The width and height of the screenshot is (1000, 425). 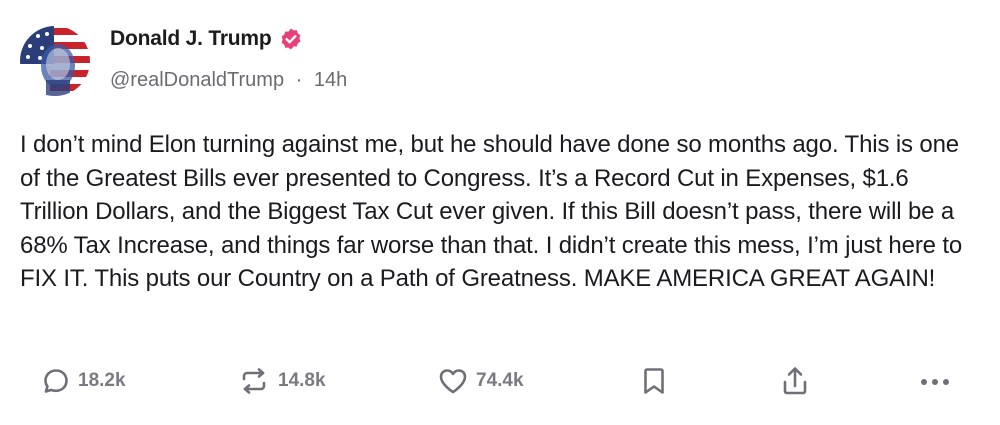 I want to click on action-bar: 18.2k 14.8k 74.4k, so click(x=500, y=381).